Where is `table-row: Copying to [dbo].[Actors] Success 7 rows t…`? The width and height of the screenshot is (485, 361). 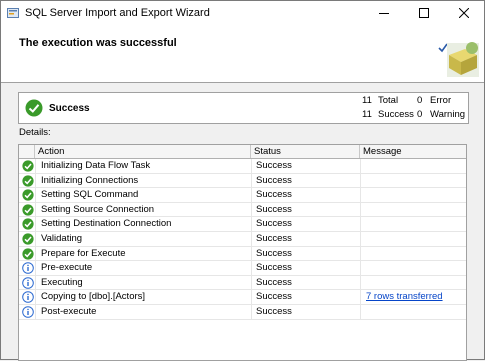 table-row: Copying to [dbo].[Actors] Success 7 rows t… is located at coordinates (242, 297).